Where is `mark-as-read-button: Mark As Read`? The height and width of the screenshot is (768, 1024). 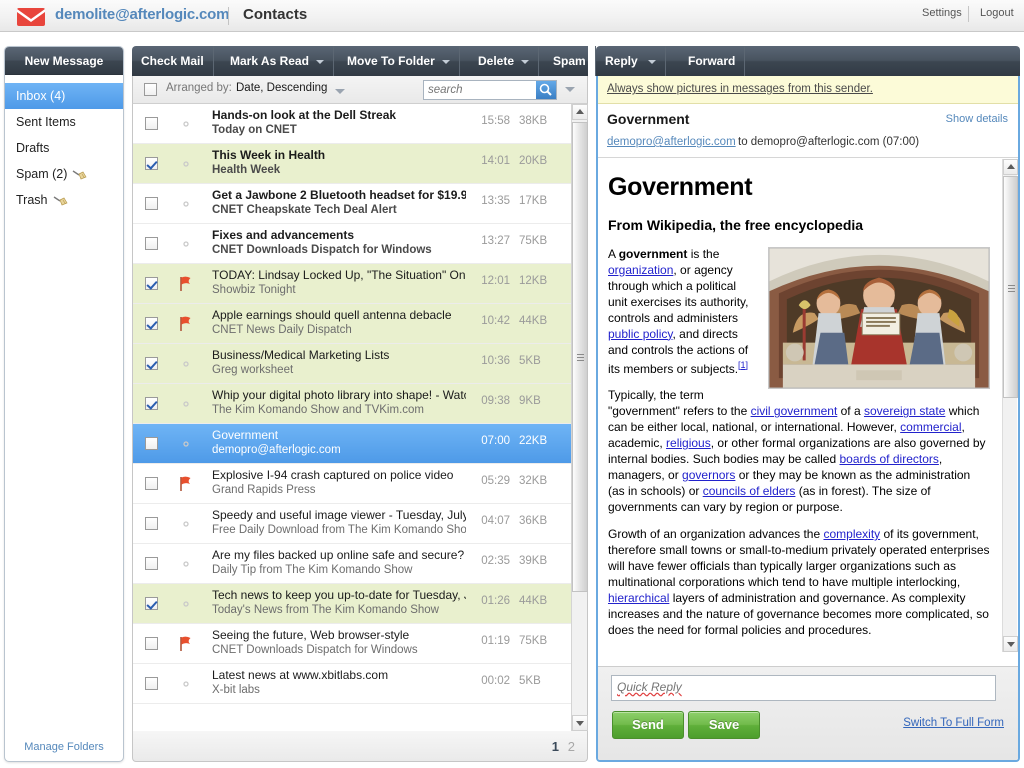
mark-as-read-button: Mark As Read is located at coordinates (277, 61).